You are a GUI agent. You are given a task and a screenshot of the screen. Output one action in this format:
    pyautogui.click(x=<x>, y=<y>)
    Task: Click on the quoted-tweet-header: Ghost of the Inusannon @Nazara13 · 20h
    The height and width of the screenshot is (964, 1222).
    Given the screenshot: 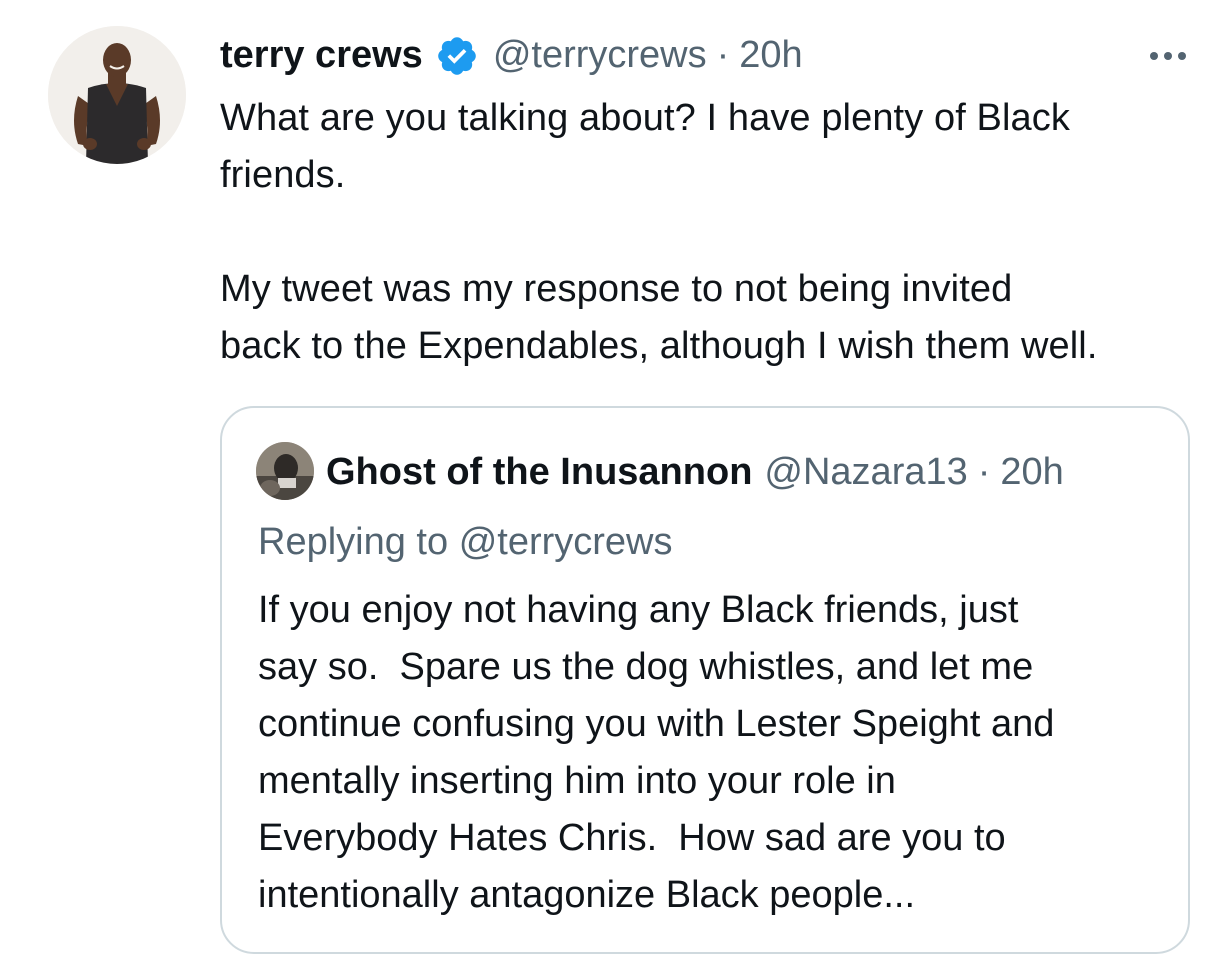 What is the action you would take?
    pyautogui.click(x=695, y=472)
    